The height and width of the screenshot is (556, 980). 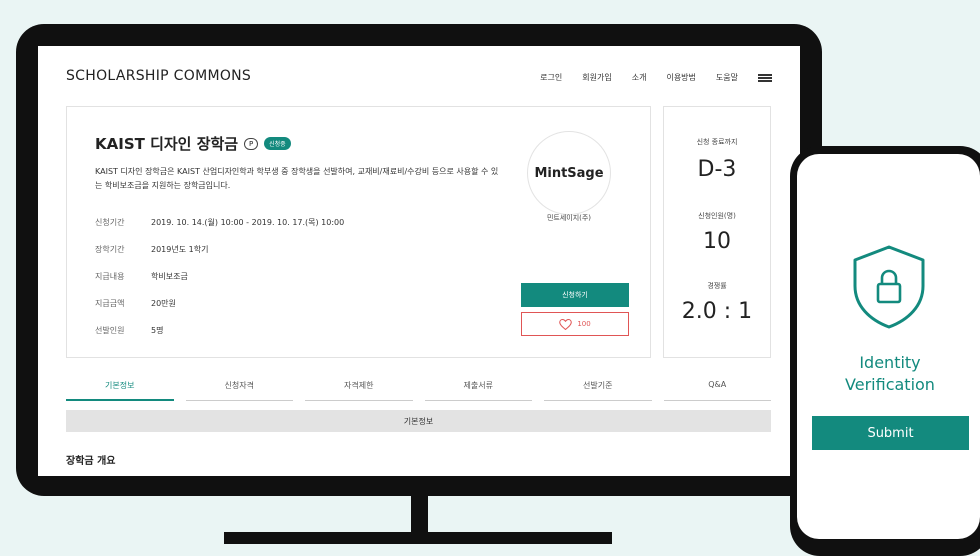 What do you see at coordinates (598, 390) in the screenshot?
I see `tab-selection-criteria: 선발기준` at bounding box center [598, 390].